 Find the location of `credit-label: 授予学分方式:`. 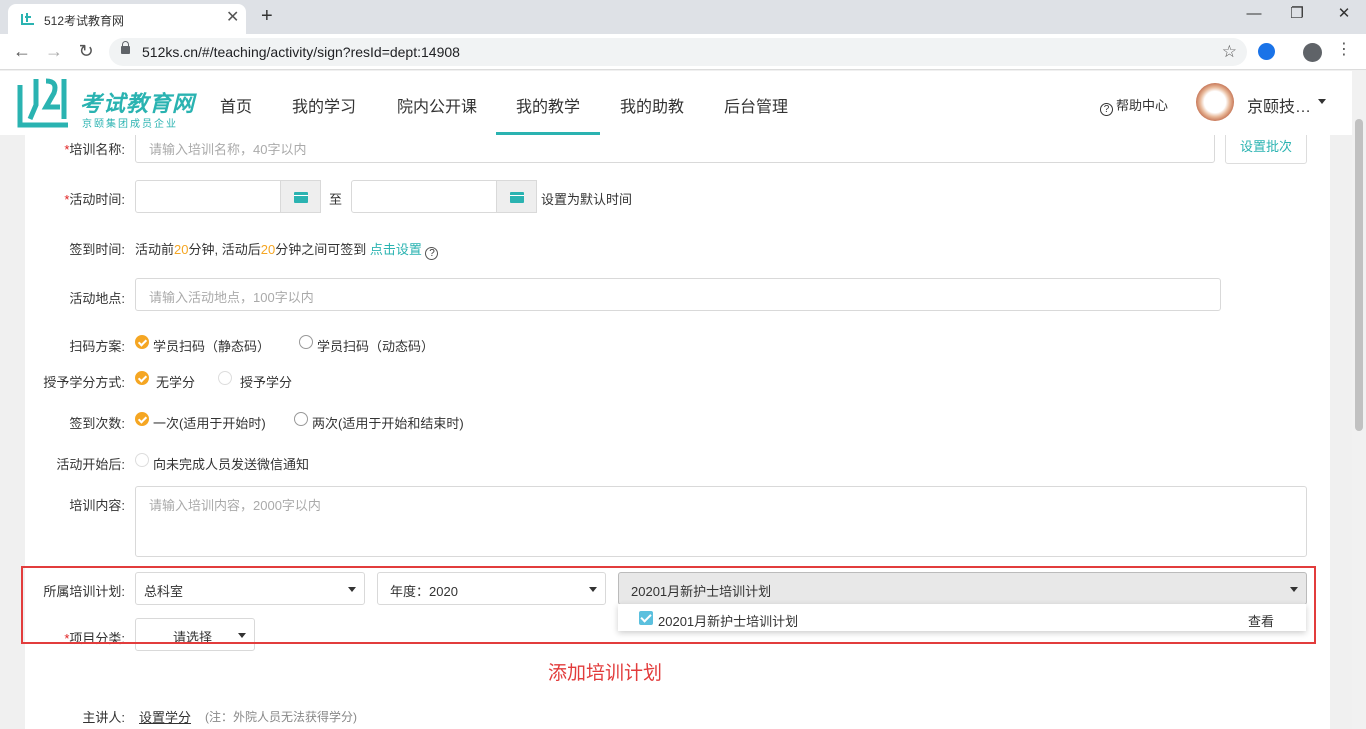

credit-label: 授予学分方式: is located at coordinates (84, 382).